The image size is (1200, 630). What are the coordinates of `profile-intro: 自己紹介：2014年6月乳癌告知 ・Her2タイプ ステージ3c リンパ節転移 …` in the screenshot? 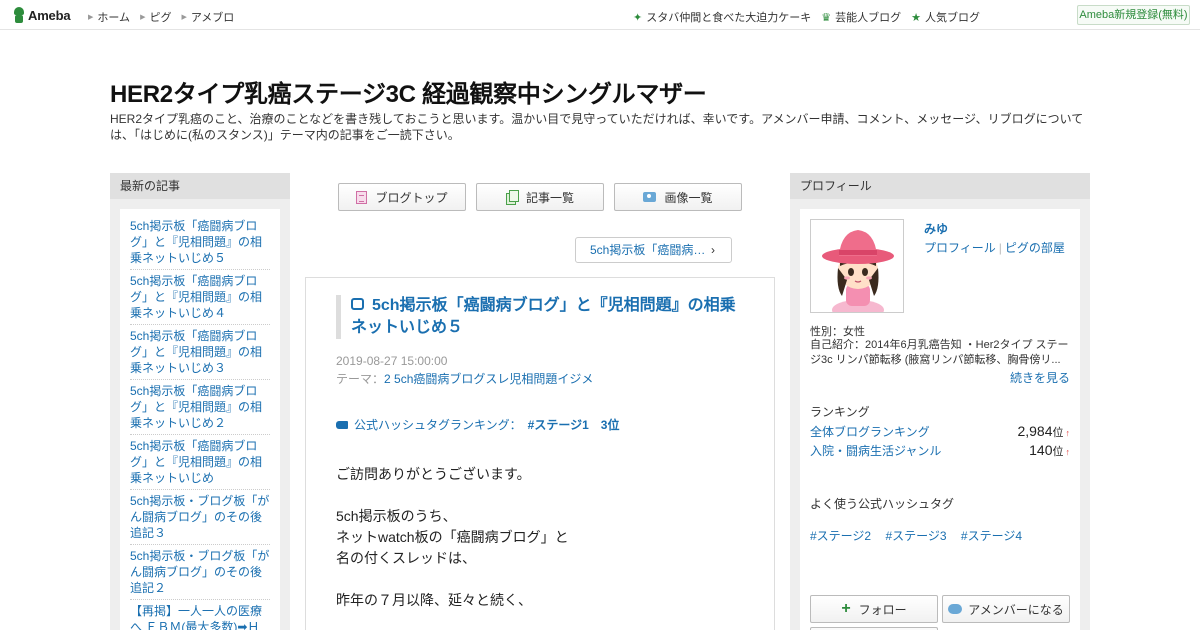 It's located at (939, 352).